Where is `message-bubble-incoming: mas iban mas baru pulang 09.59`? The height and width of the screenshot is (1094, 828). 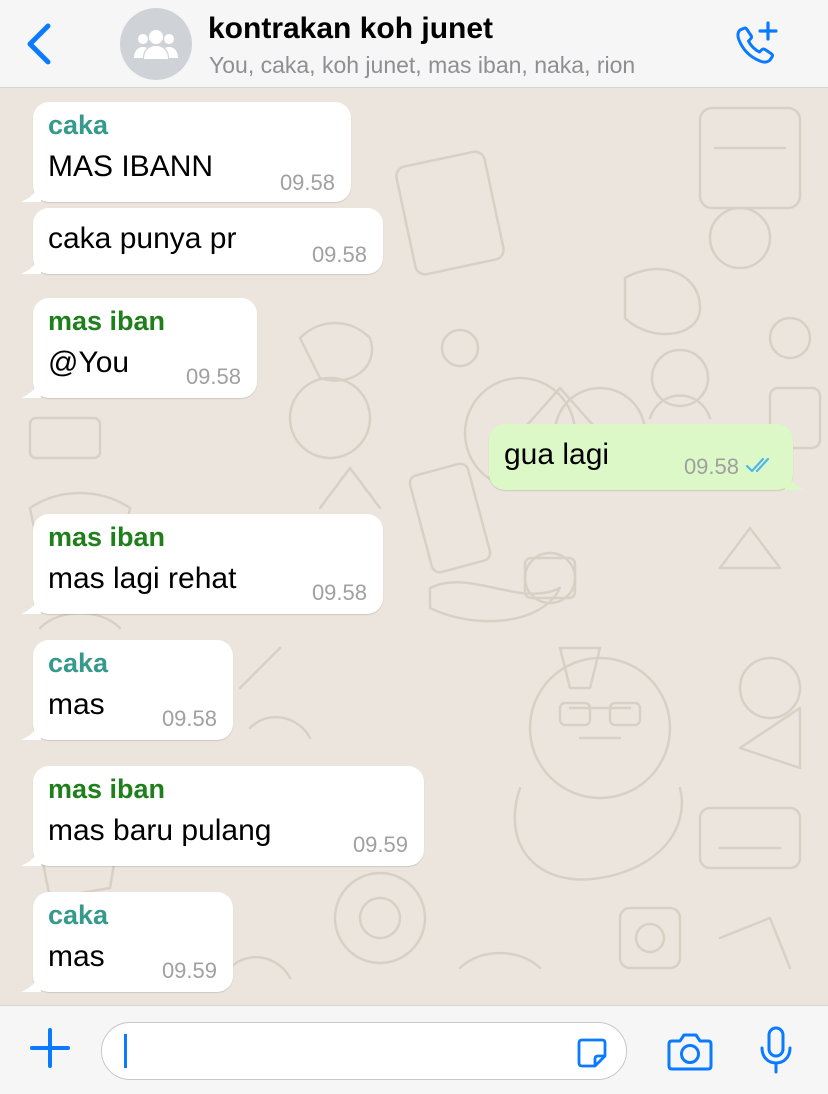 message-bubble-incoming: mas iban mas baru pulang 09.59 is located at coordinates (222, 816).